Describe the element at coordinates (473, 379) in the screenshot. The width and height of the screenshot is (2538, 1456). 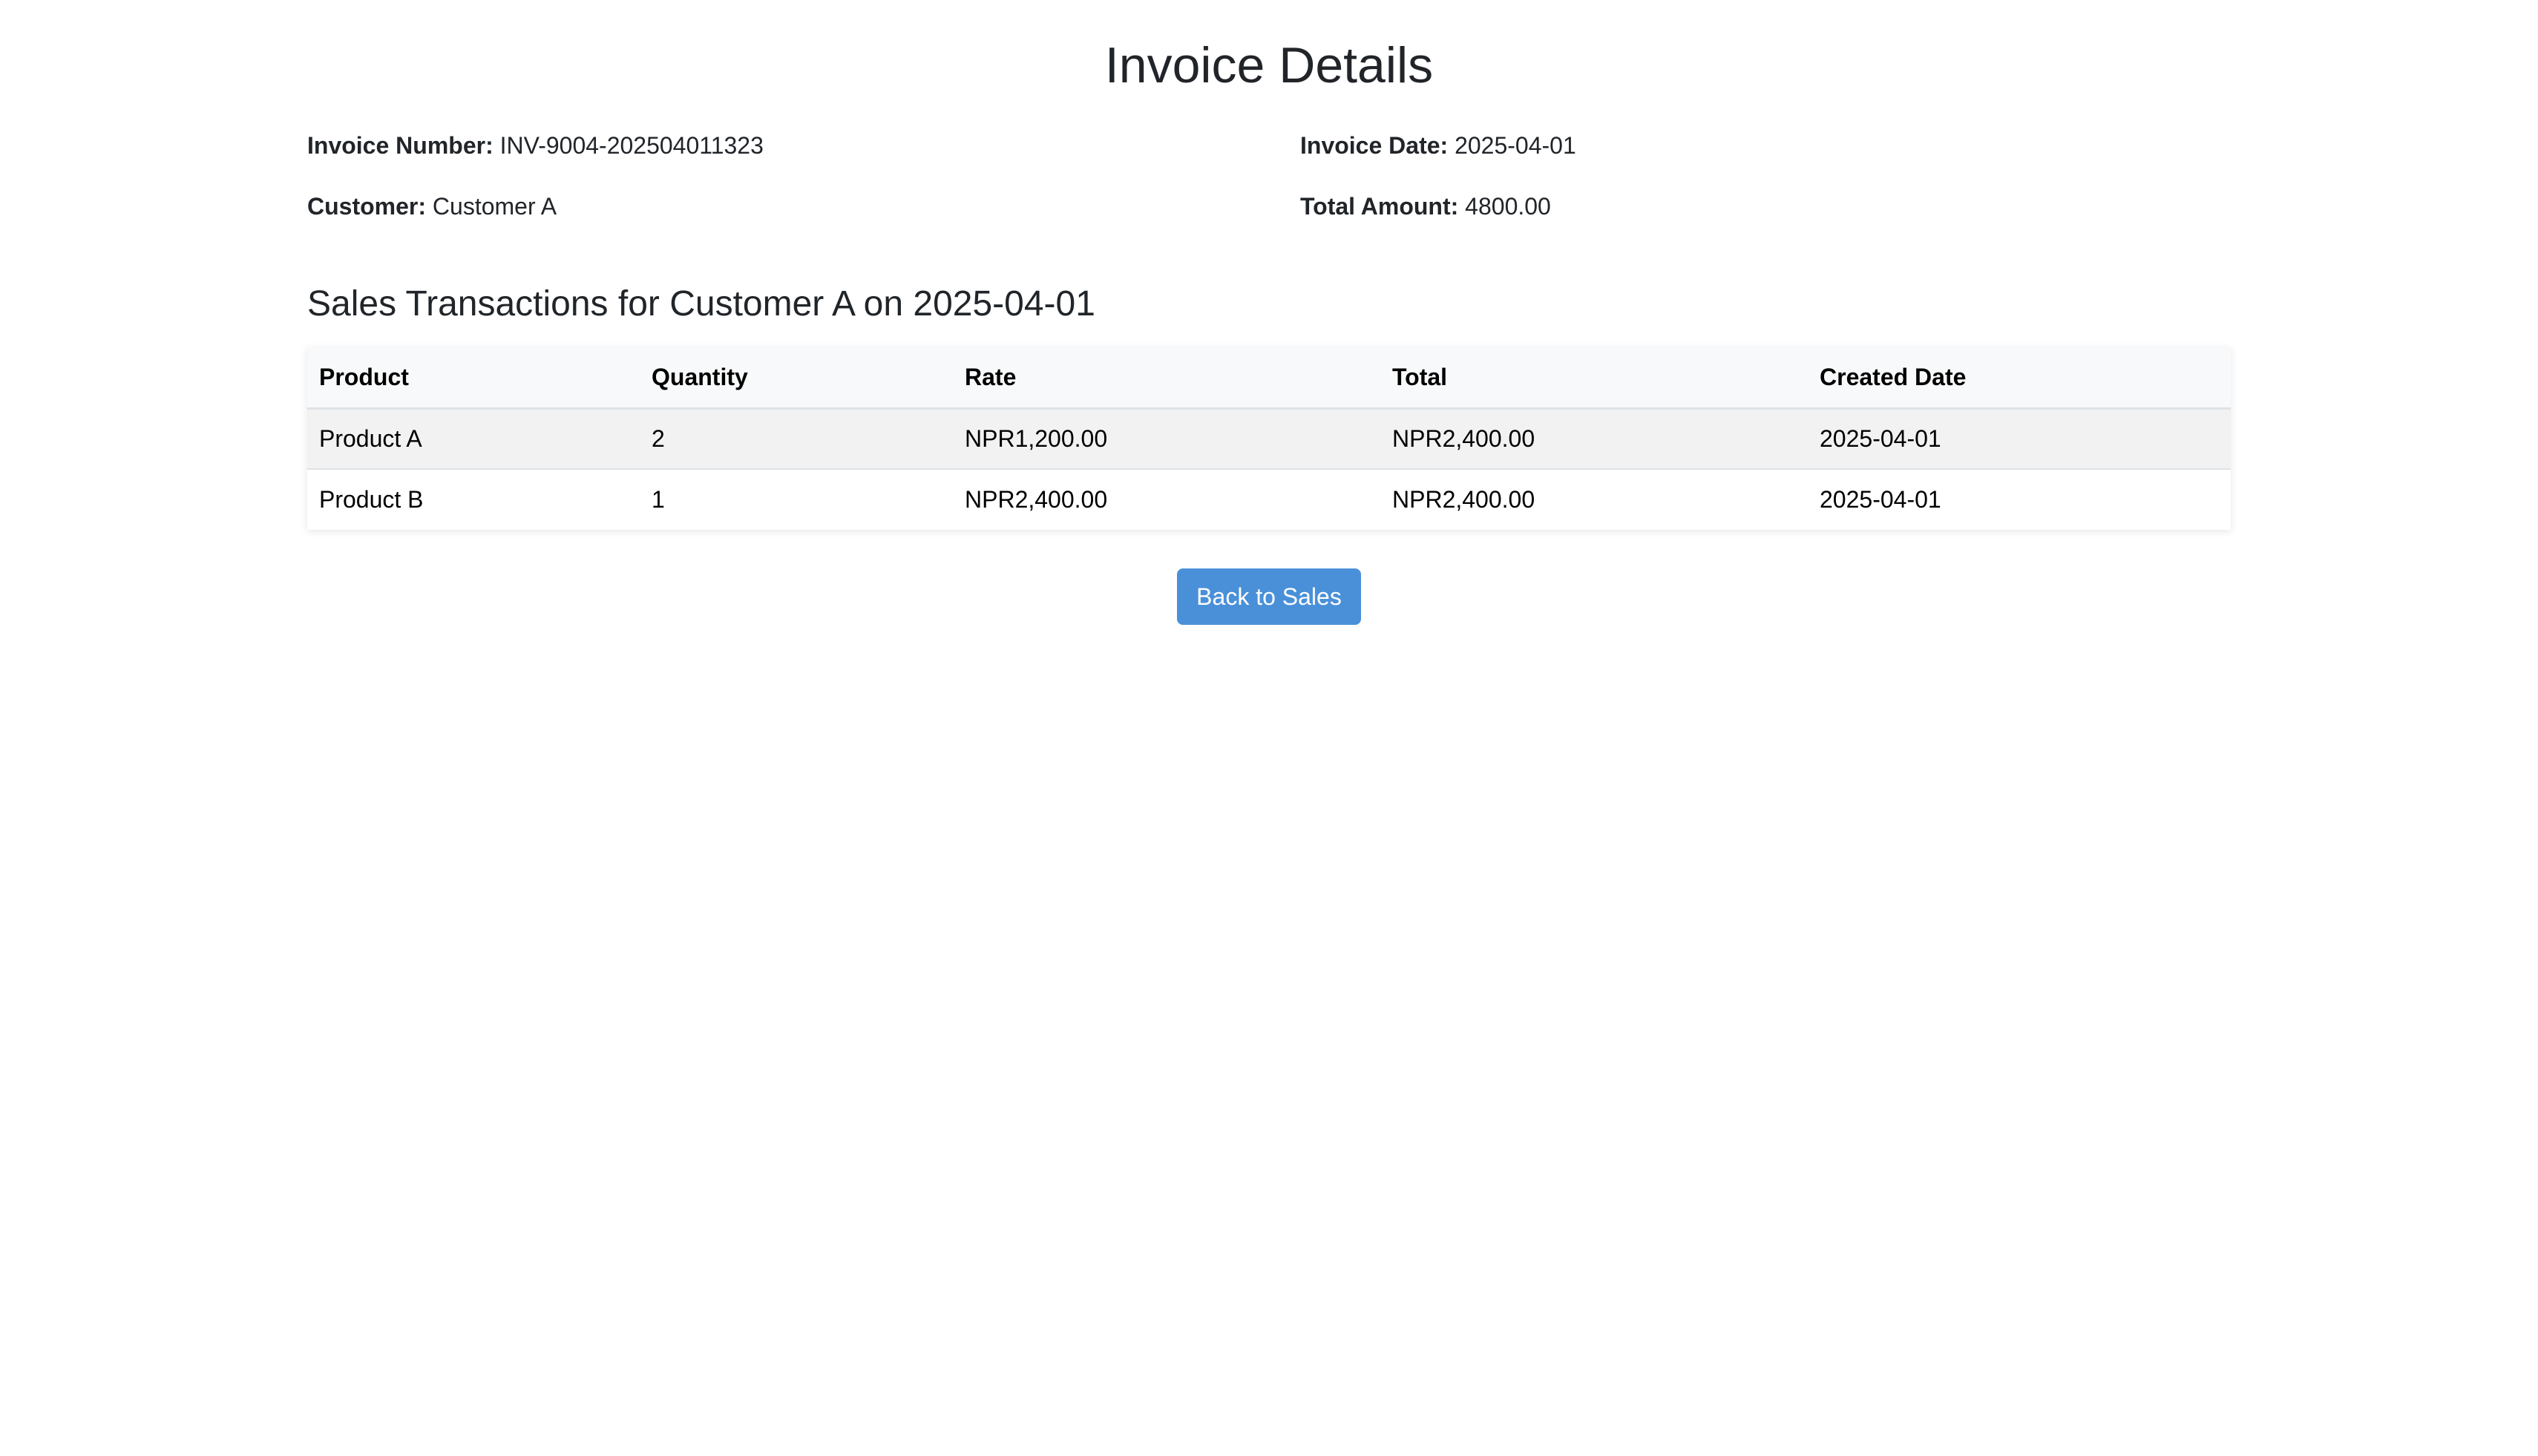
I see `column-header-product: Product` at that location.